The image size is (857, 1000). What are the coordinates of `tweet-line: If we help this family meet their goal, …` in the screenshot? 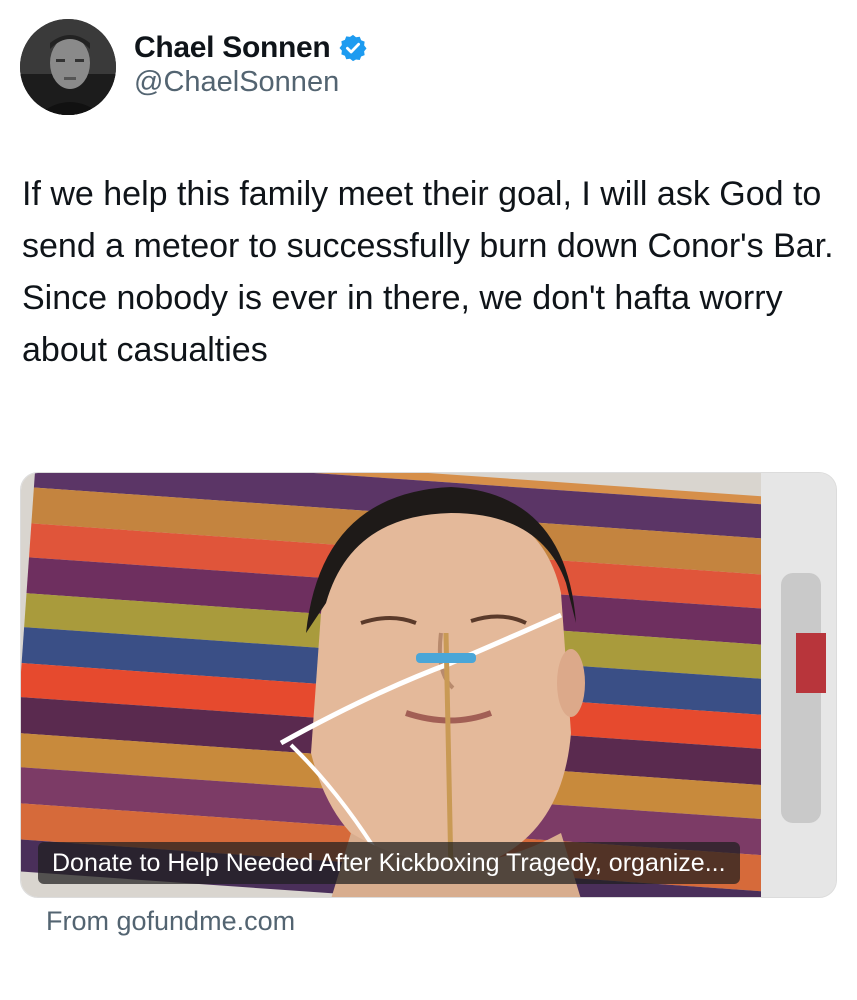 It's located at (428, 220).